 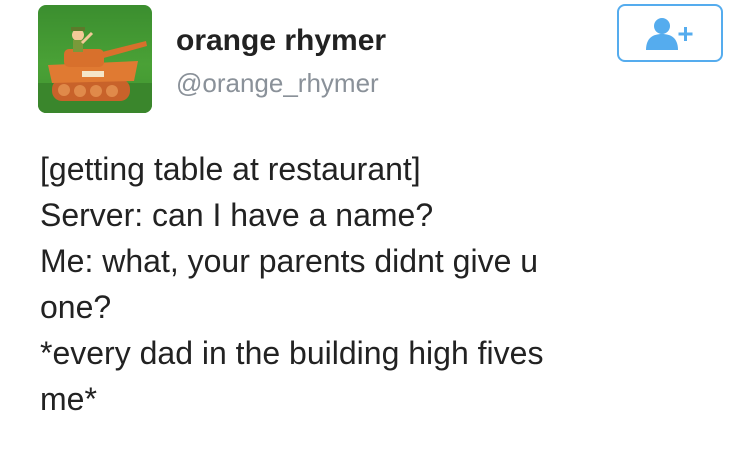 What do you see at coordinates (277, 83) in the screenshot?
I see `user-handle: @orange_rhymer` at bounding box center [277, 83].